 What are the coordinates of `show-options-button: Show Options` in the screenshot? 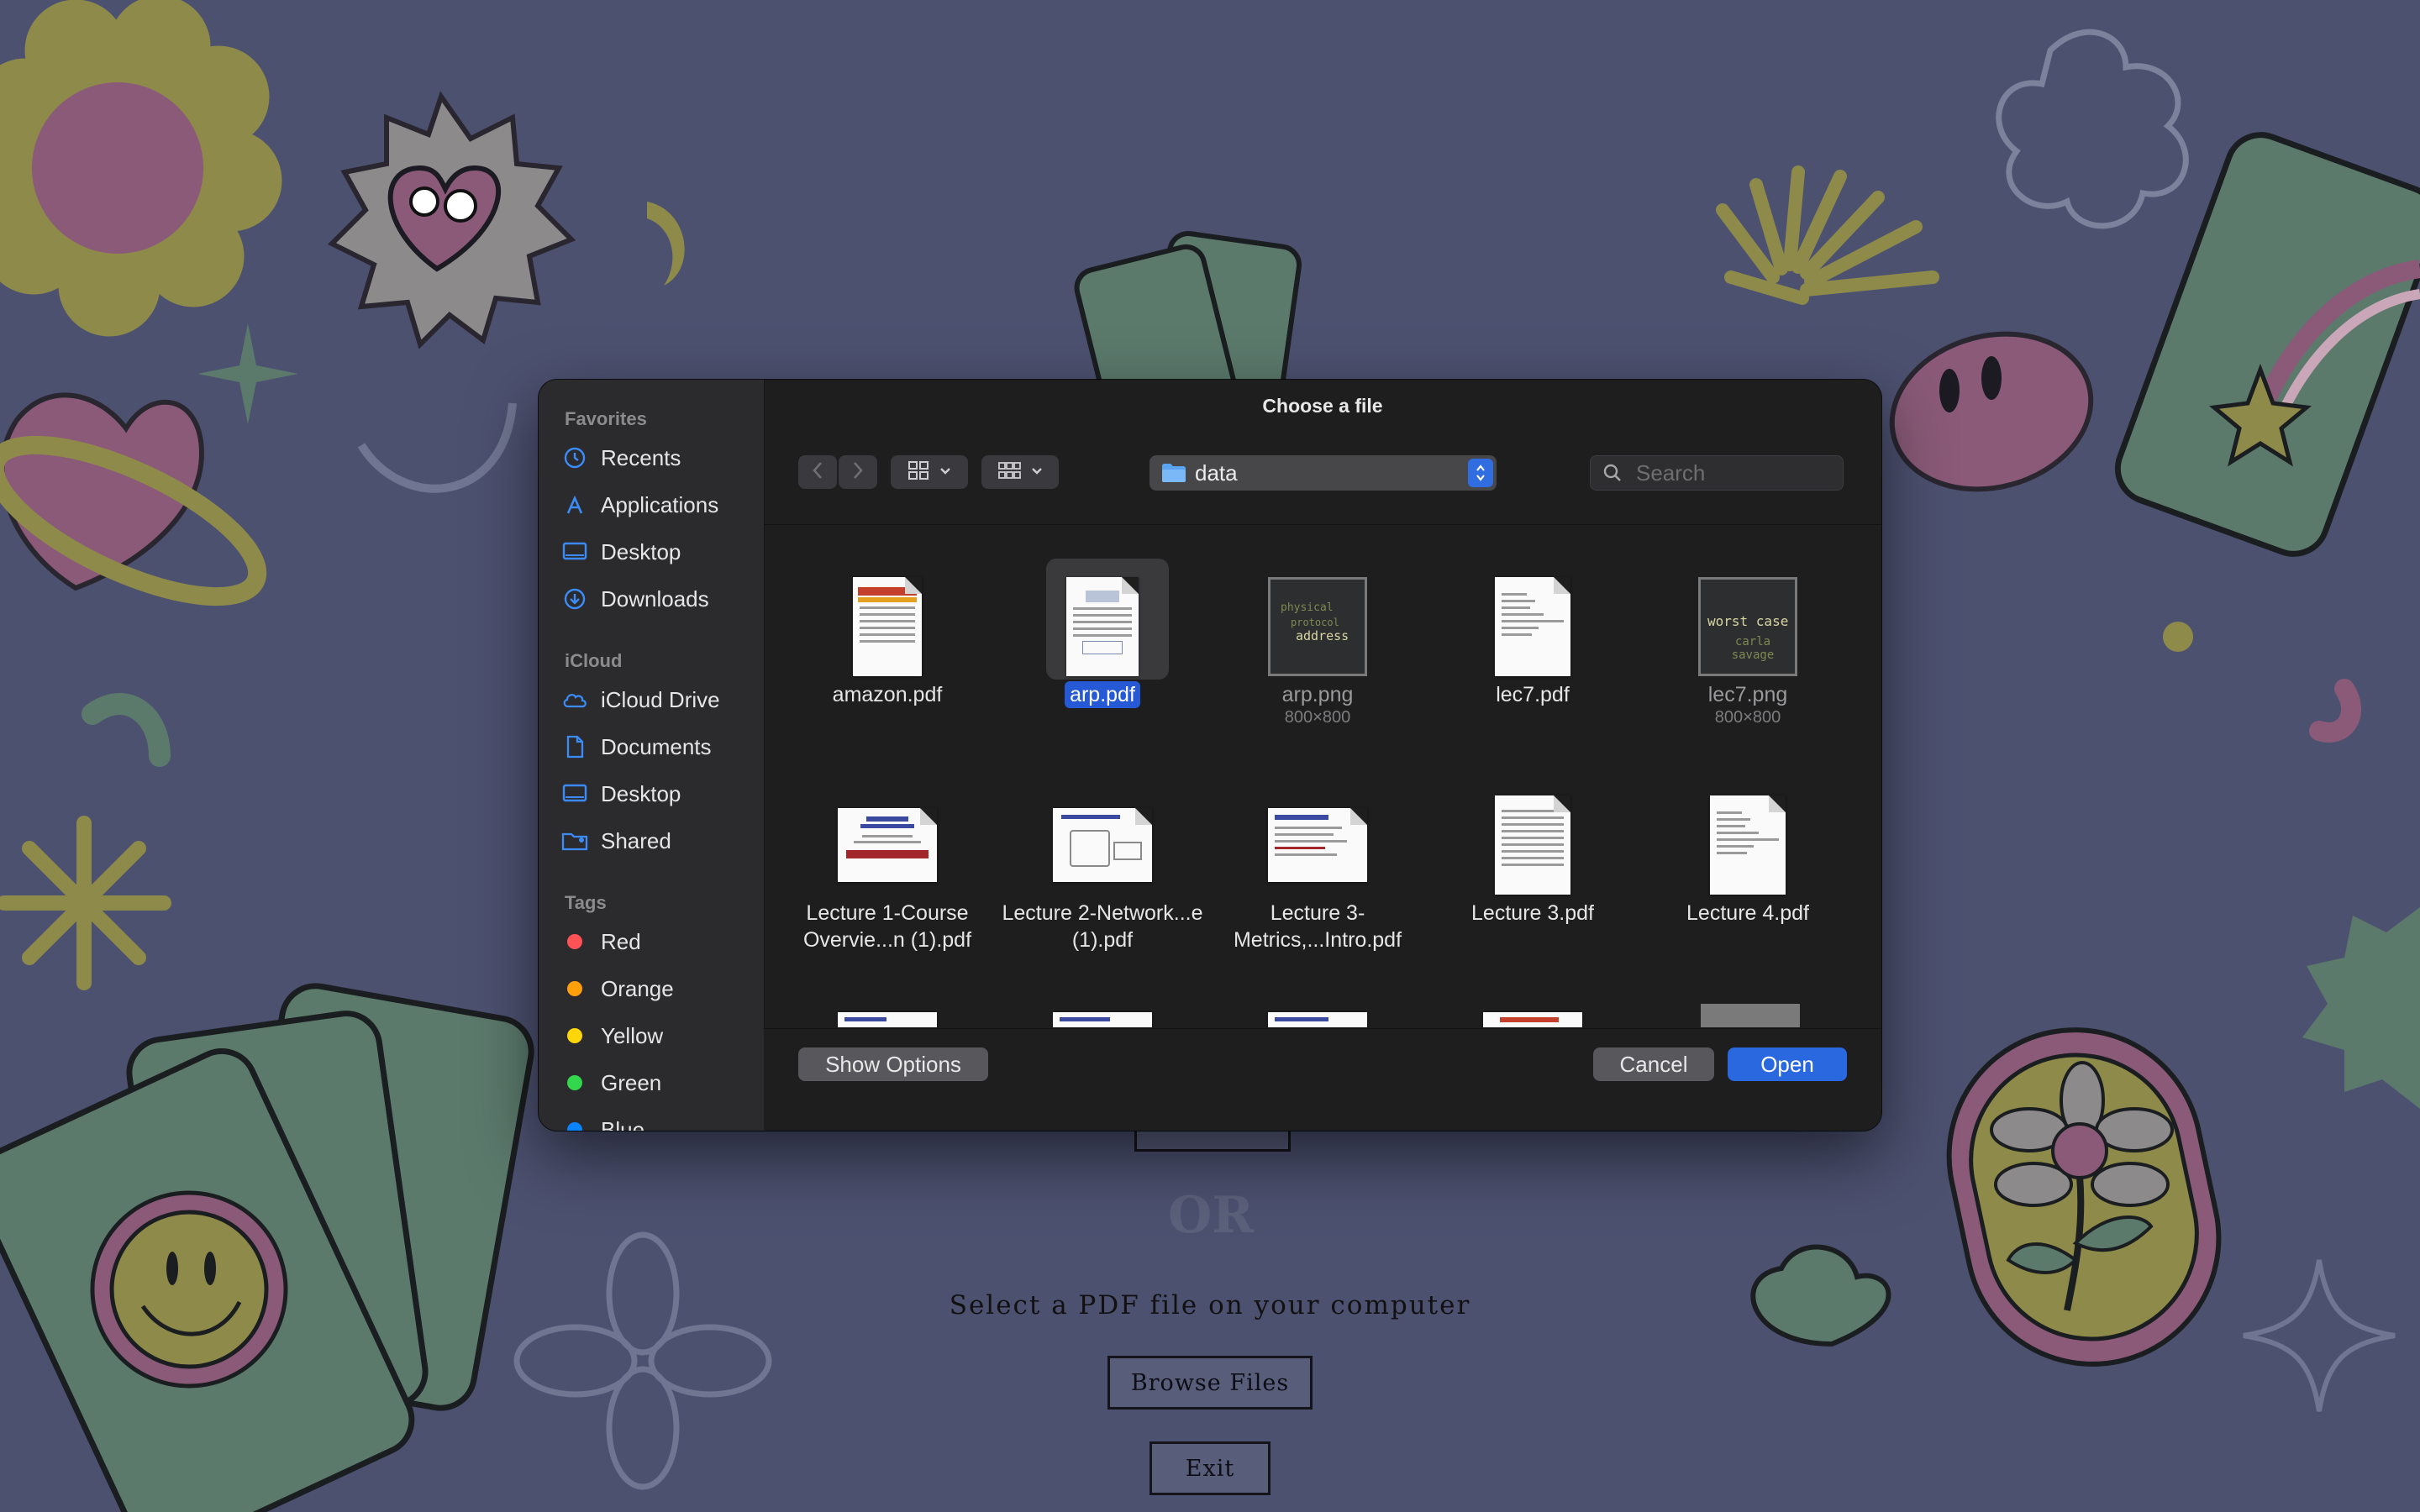 It's located at (893, 1064).